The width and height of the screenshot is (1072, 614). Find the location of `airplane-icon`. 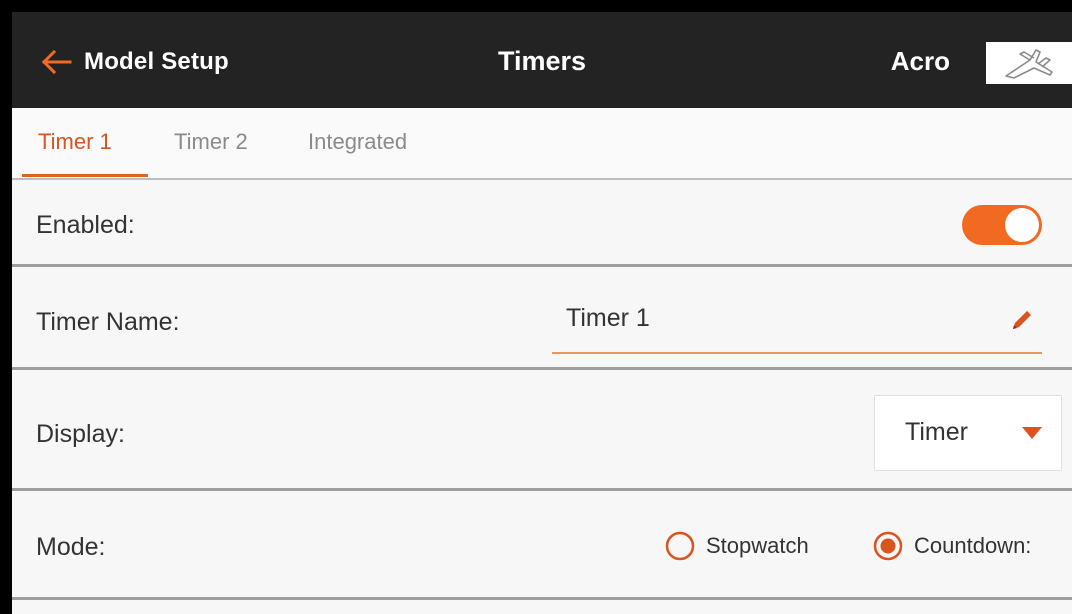

airplane-icon is located at coordinates (1029, 63).